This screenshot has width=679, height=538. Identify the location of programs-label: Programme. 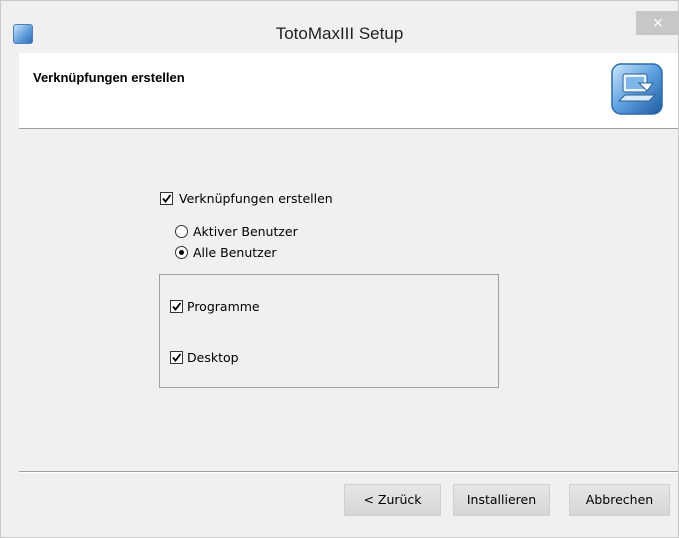
(223, 306).